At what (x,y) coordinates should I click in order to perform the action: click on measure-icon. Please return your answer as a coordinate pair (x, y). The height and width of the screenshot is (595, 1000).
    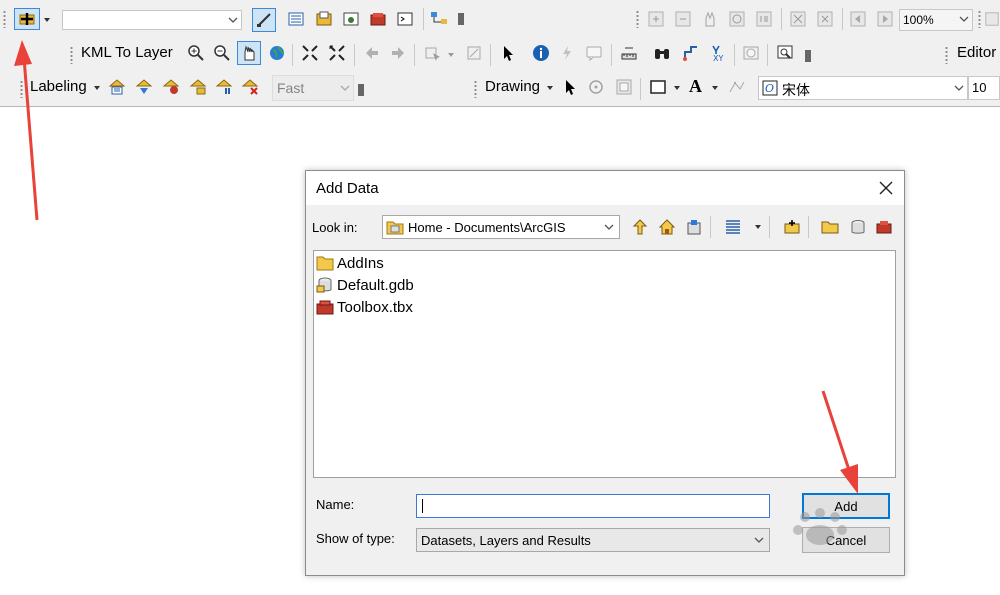
    Looking at the image, I should click on (629, 53).